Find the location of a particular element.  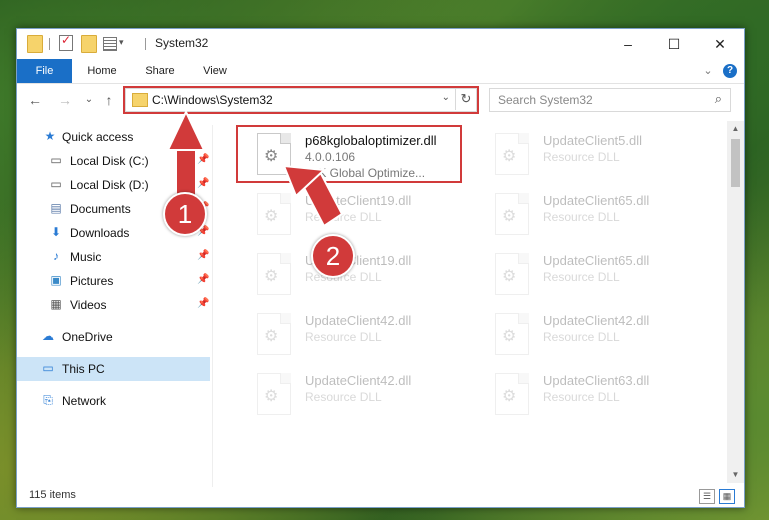

step-2-badge: 2 is located at coordinates (333, 256).